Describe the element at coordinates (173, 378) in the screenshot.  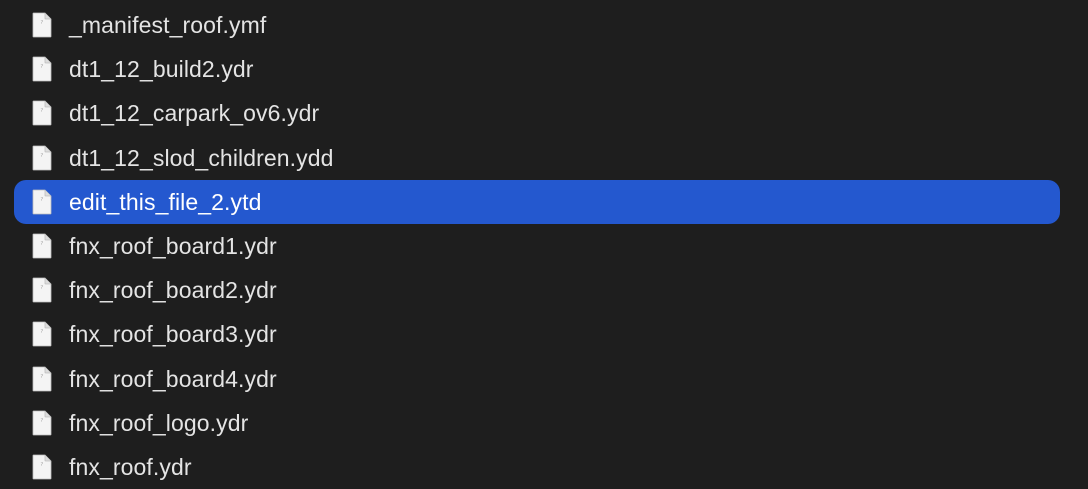
I see `file-name: fnx_roof_board4.ydr` at that location.